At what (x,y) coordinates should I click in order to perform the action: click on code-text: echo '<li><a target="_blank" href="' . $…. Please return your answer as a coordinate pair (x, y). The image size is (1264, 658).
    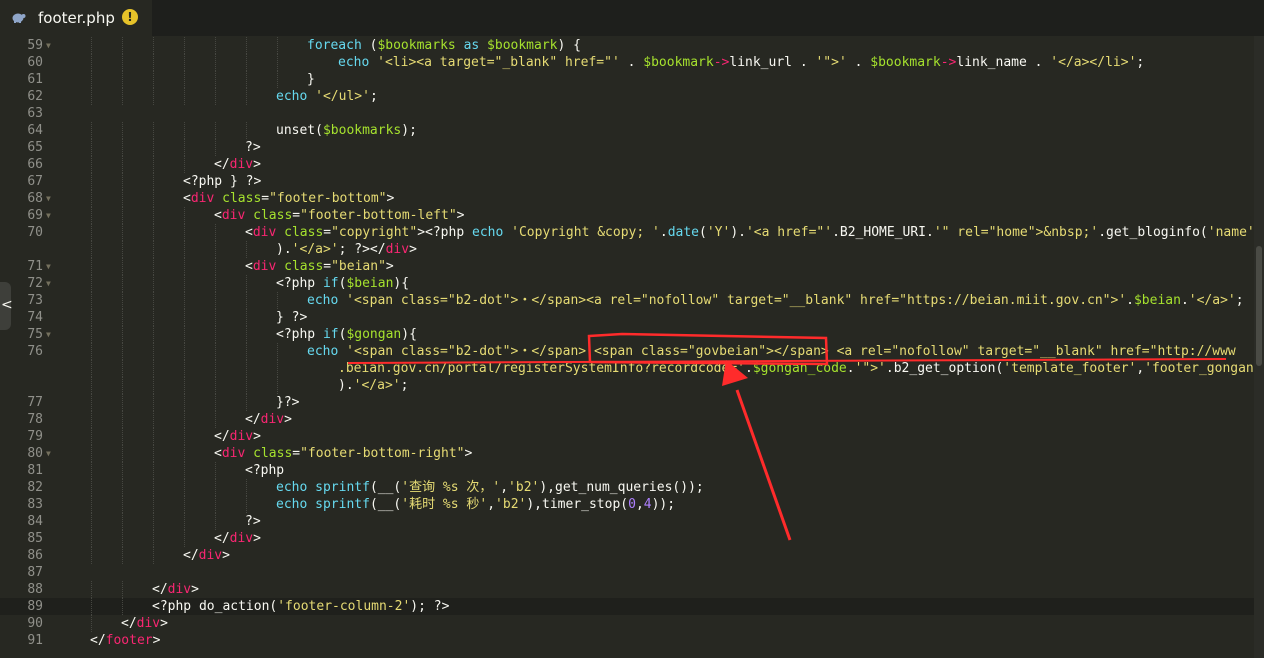
    Looking at the image, I should click on (741, 62).